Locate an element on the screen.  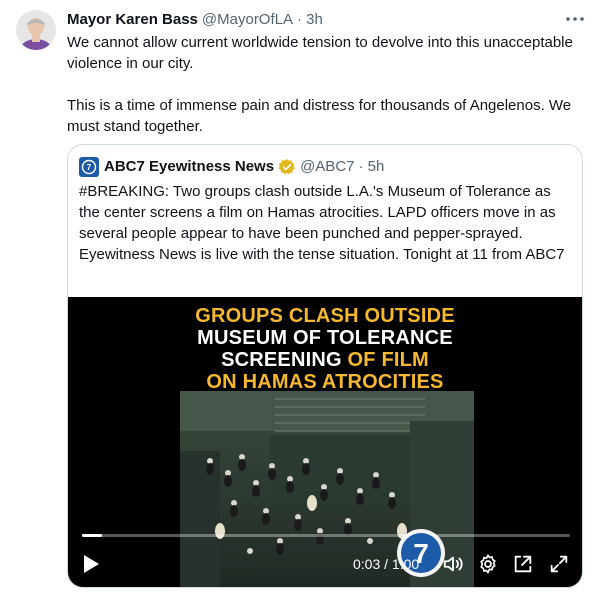
headline-text: OF FILM is located at coordinates (388, 360).